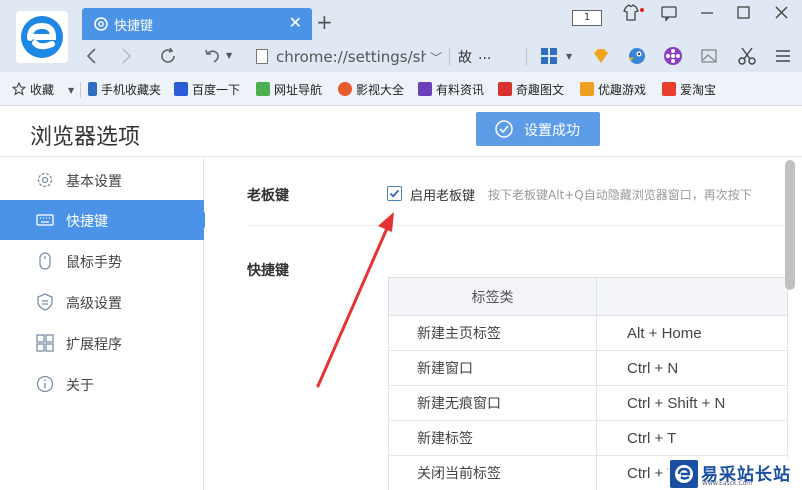  I want to click on message-icon, so click(669, 13).